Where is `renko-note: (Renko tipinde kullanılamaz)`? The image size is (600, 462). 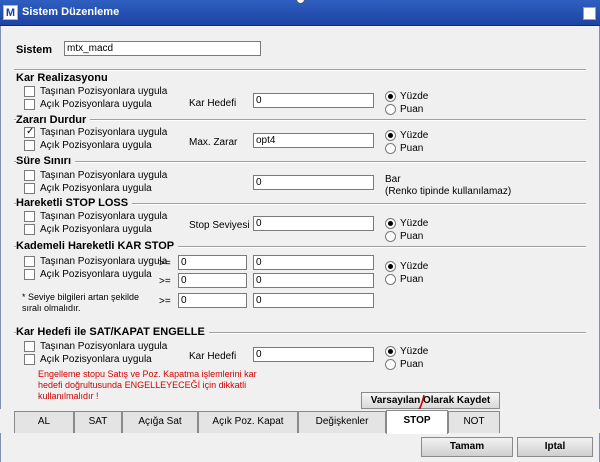 renko-note: (Renko tipinde kullanılamaz) is located at coordinates (448, 191).